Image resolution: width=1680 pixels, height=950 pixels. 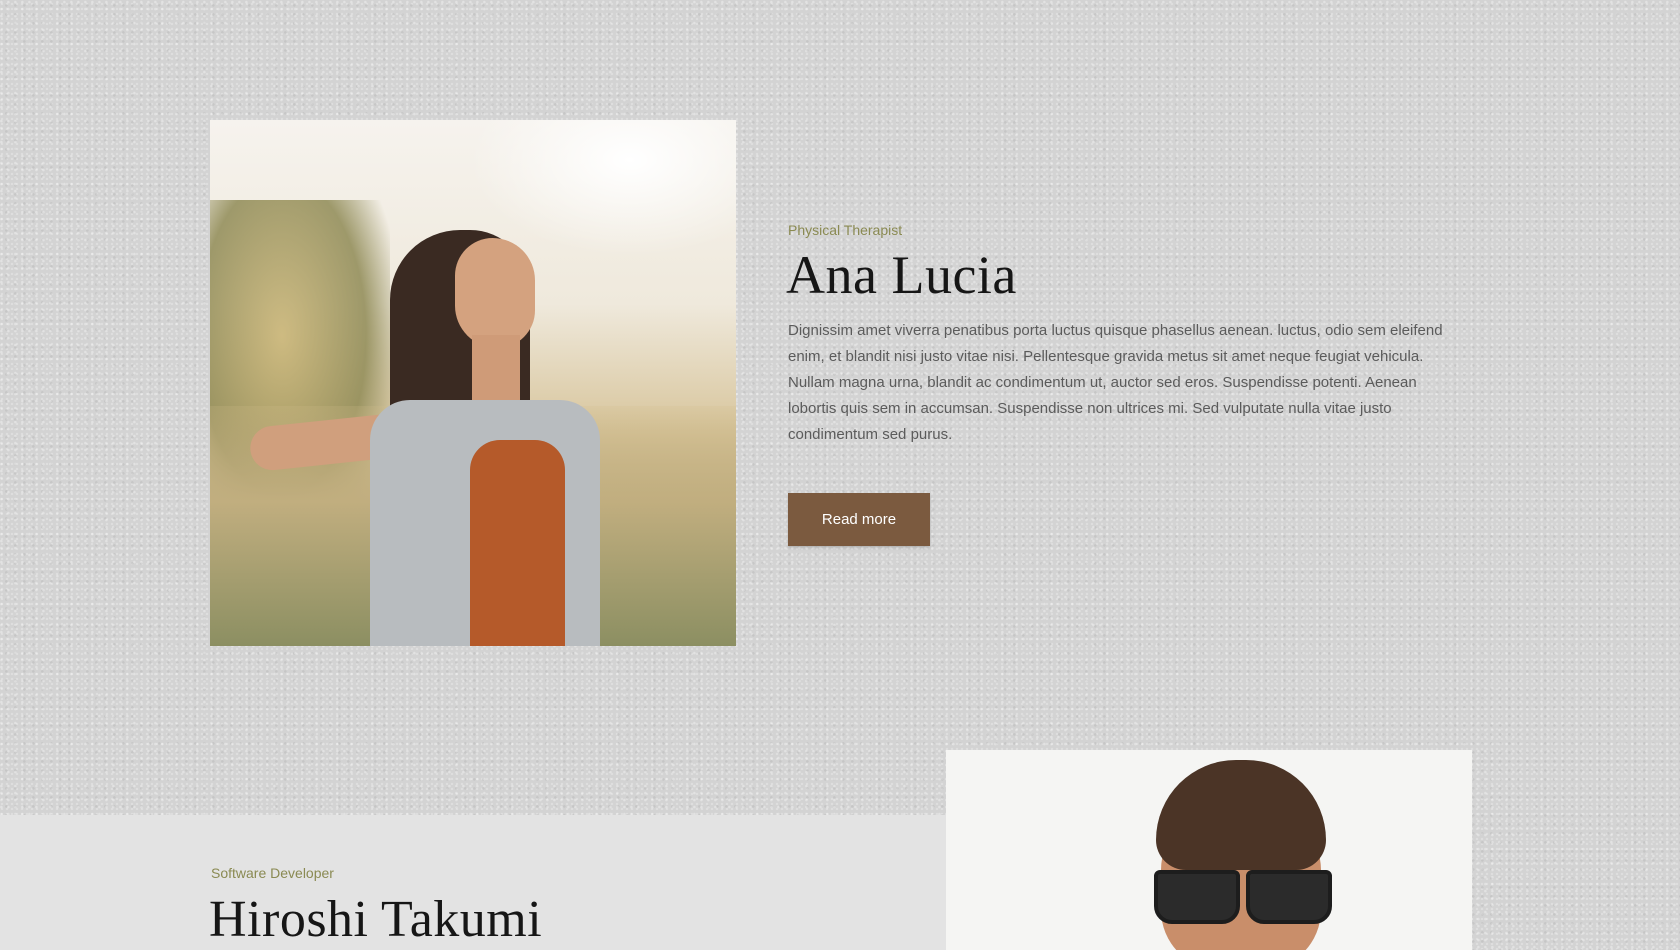 I want to click on profile-role-hiroshi: Software Developer, so click(x=272, y=873).